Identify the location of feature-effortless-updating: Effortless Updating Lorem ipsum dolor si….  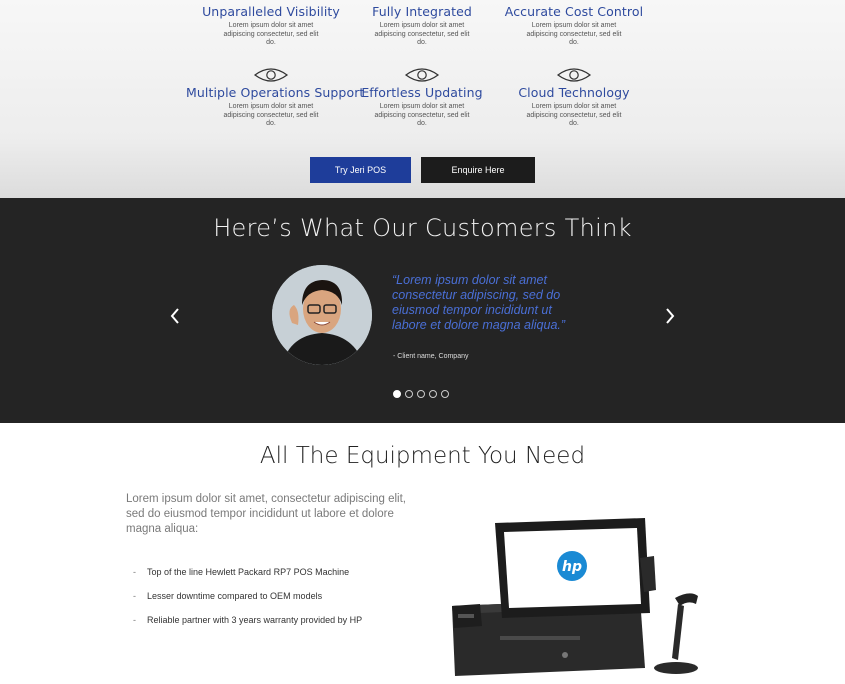
(422, 98).